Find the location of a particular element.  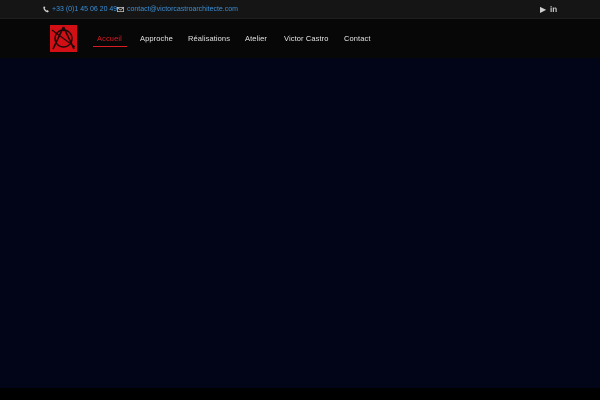

nav-item-victor-castro: Victor Castro is located at coordinates (306, 38).